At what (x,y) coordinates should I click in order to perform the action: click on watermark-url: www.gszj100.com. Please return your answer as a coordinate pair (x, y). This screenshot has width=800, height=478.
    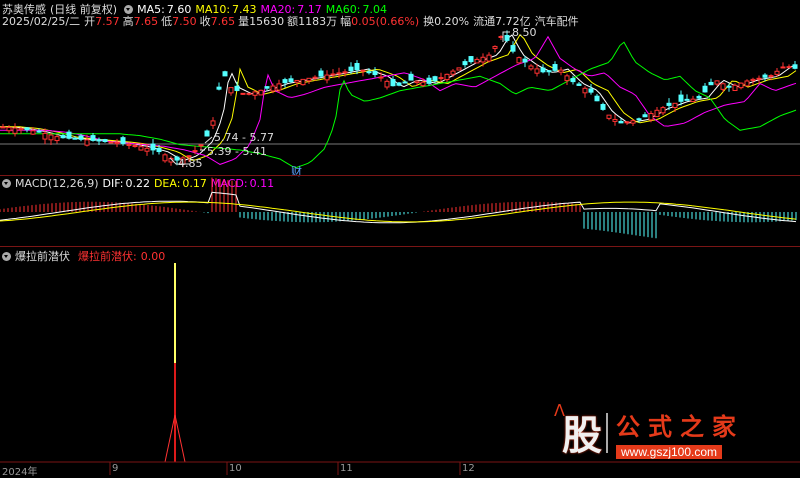
    Looking at the image, I should click on (669, 452).